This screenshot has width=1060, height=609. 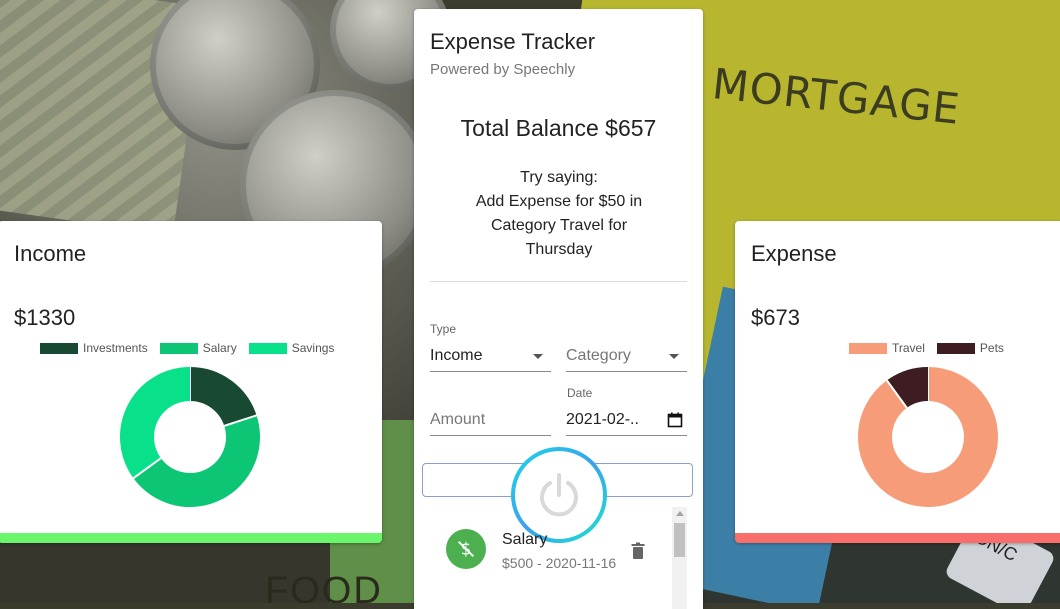 I want to click on legend-item-investments: Investments, so click(x=94, y=348).